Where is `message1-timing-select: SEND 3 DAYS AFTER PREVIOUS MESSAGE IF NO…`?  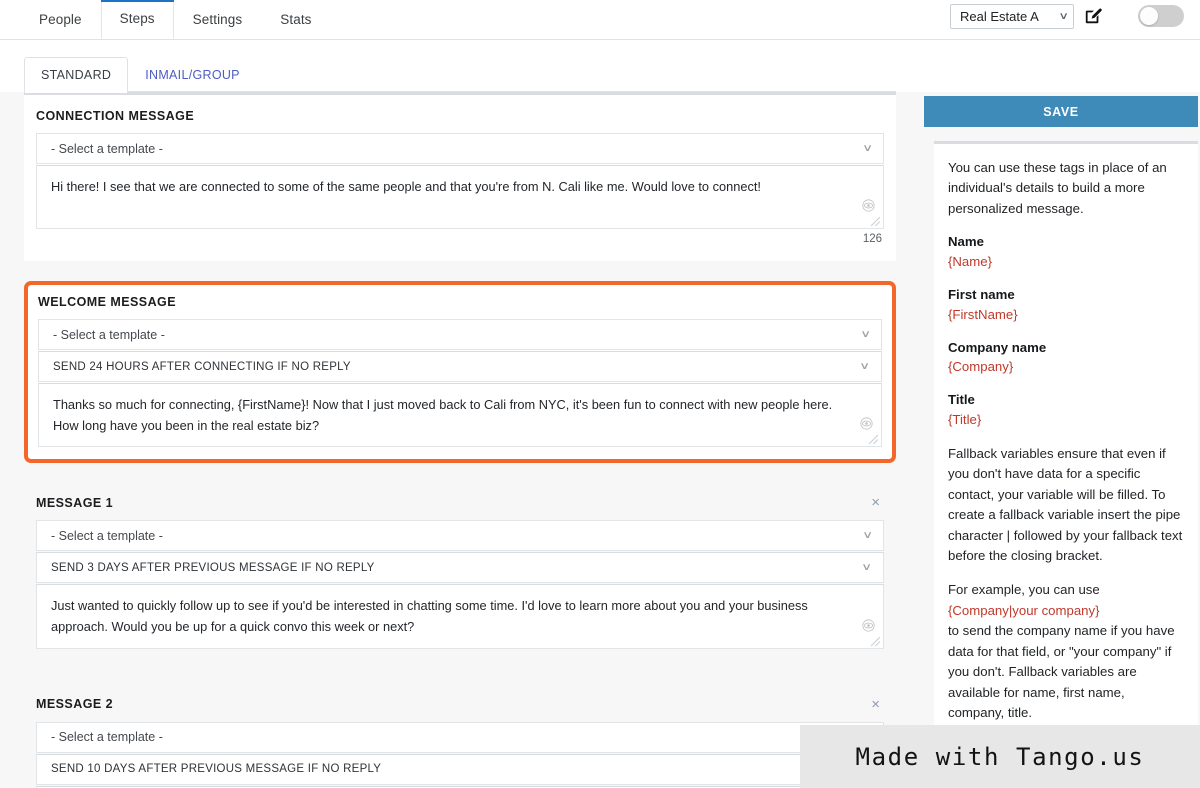 message1-timing-select: SEND 3 DAYS AFTER PREVIOUS MESSAGE IF NO… is located at coordinates (460, 568).